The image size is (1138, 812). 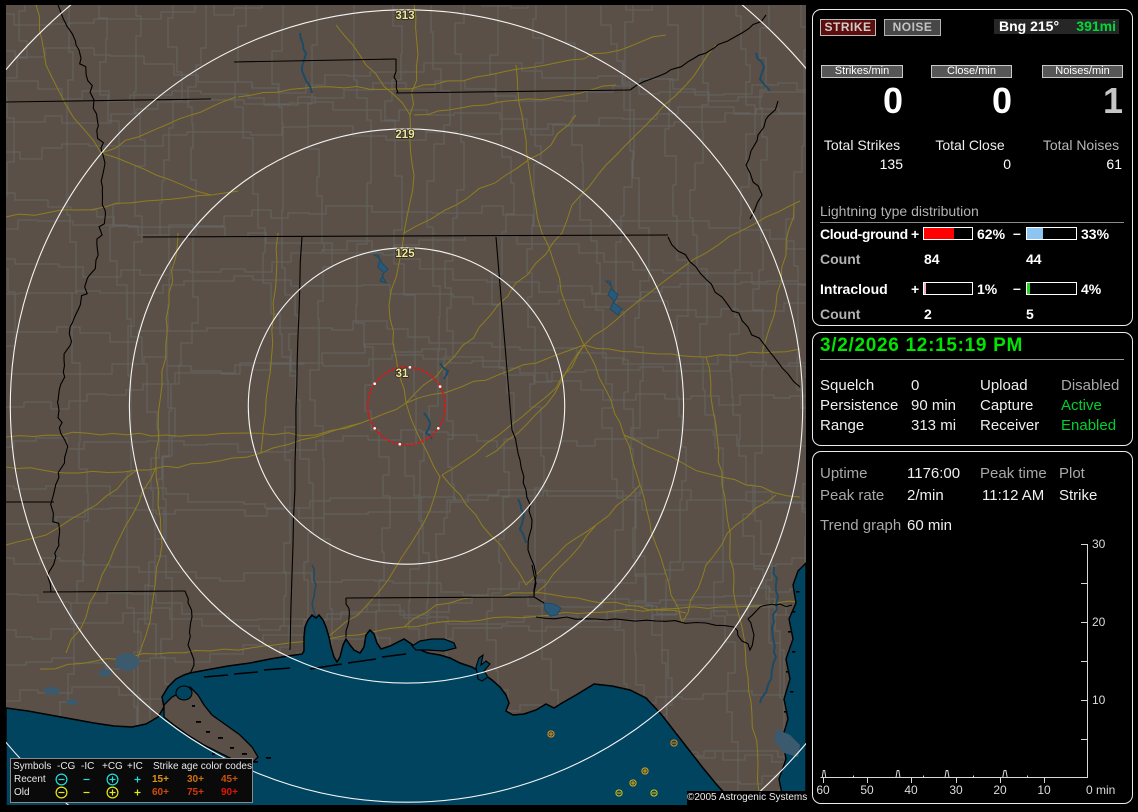 What do you see at coordinates (404, 16) in the screenshot?
I see `svg-text: 313` at bounding box center [404, 16].